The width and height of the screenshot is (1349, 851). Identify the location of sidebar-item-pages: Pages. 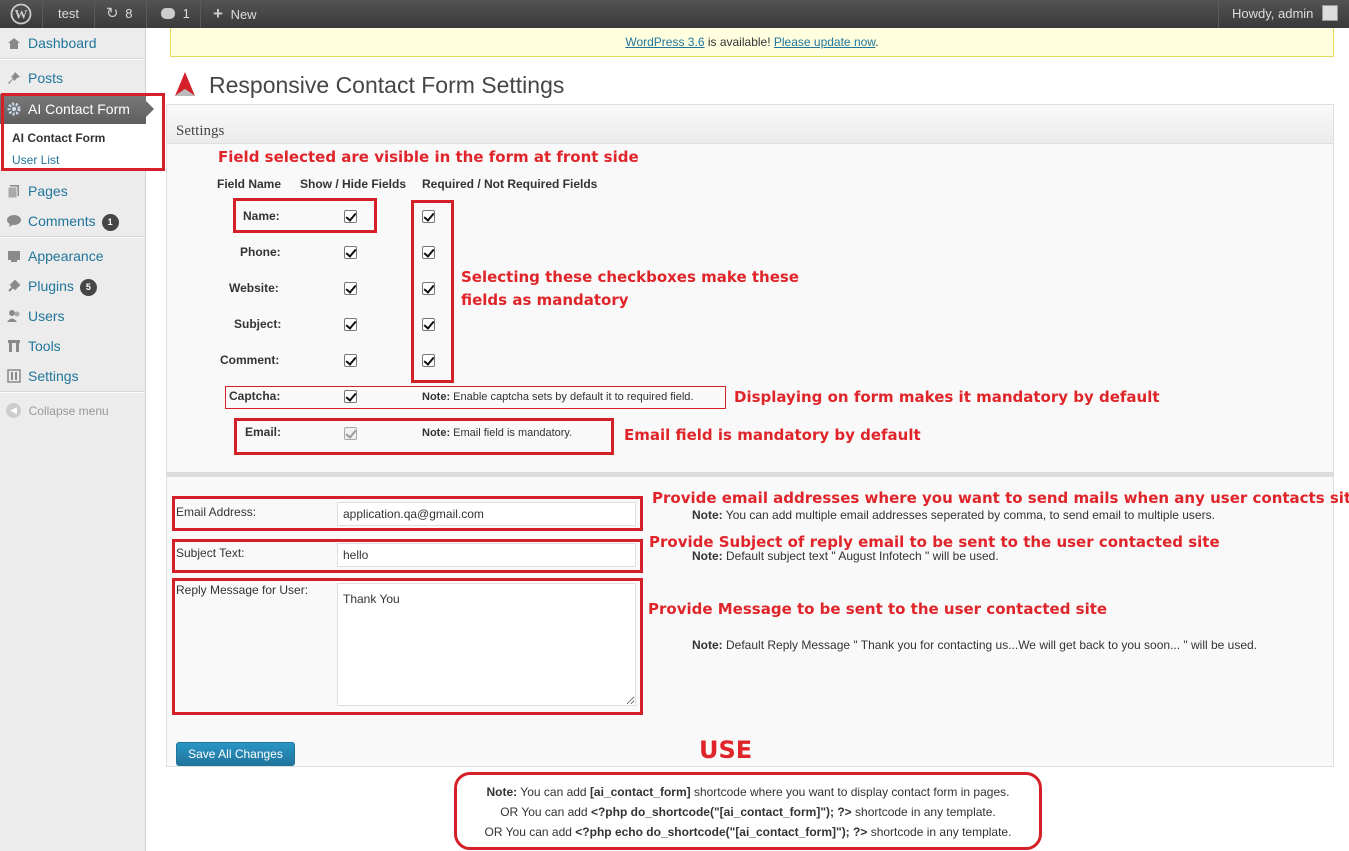
(72, 191).